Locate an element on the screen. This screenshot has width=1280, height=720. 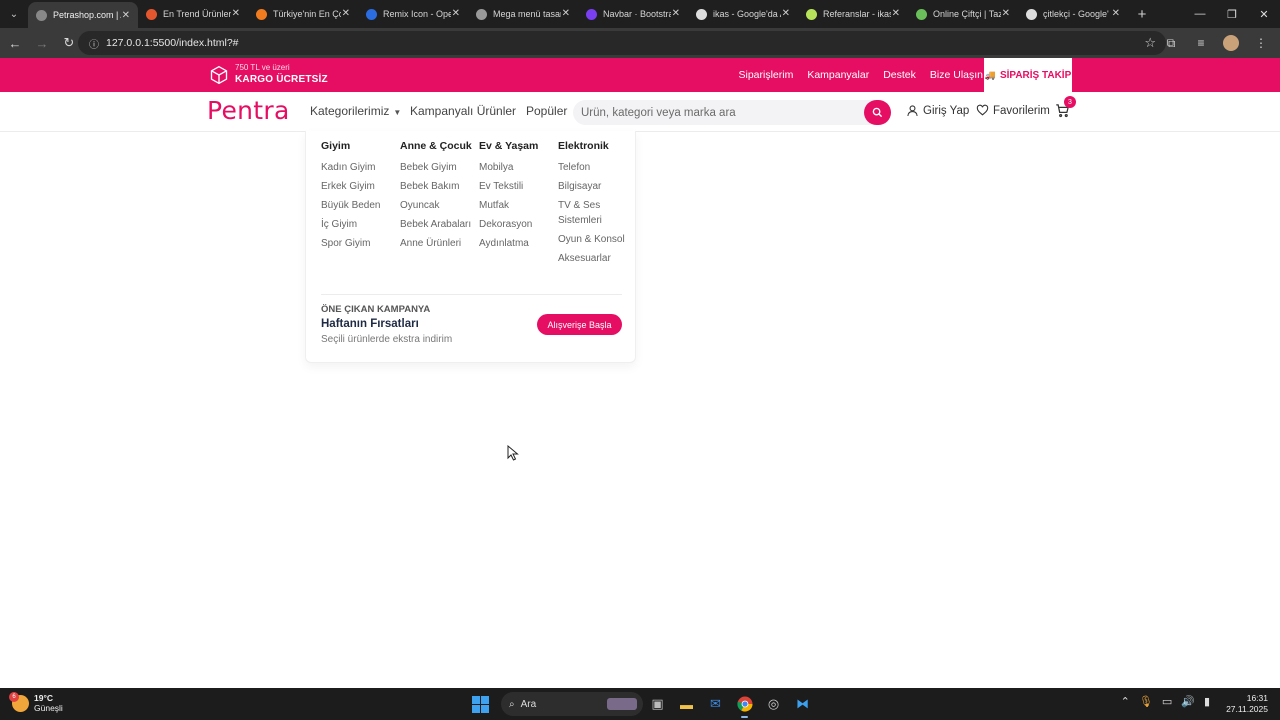
order-tracking-button: 🚚 SİPARİŞ TAKİP is located at coordinates (1028, 75).